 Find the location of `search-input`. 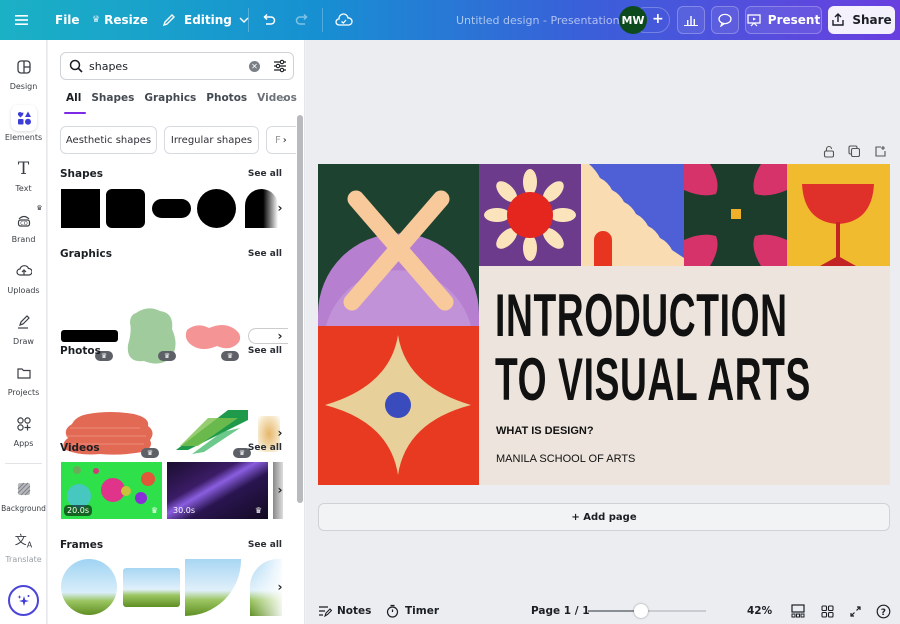

search-input is located at coordinates (164, 66).